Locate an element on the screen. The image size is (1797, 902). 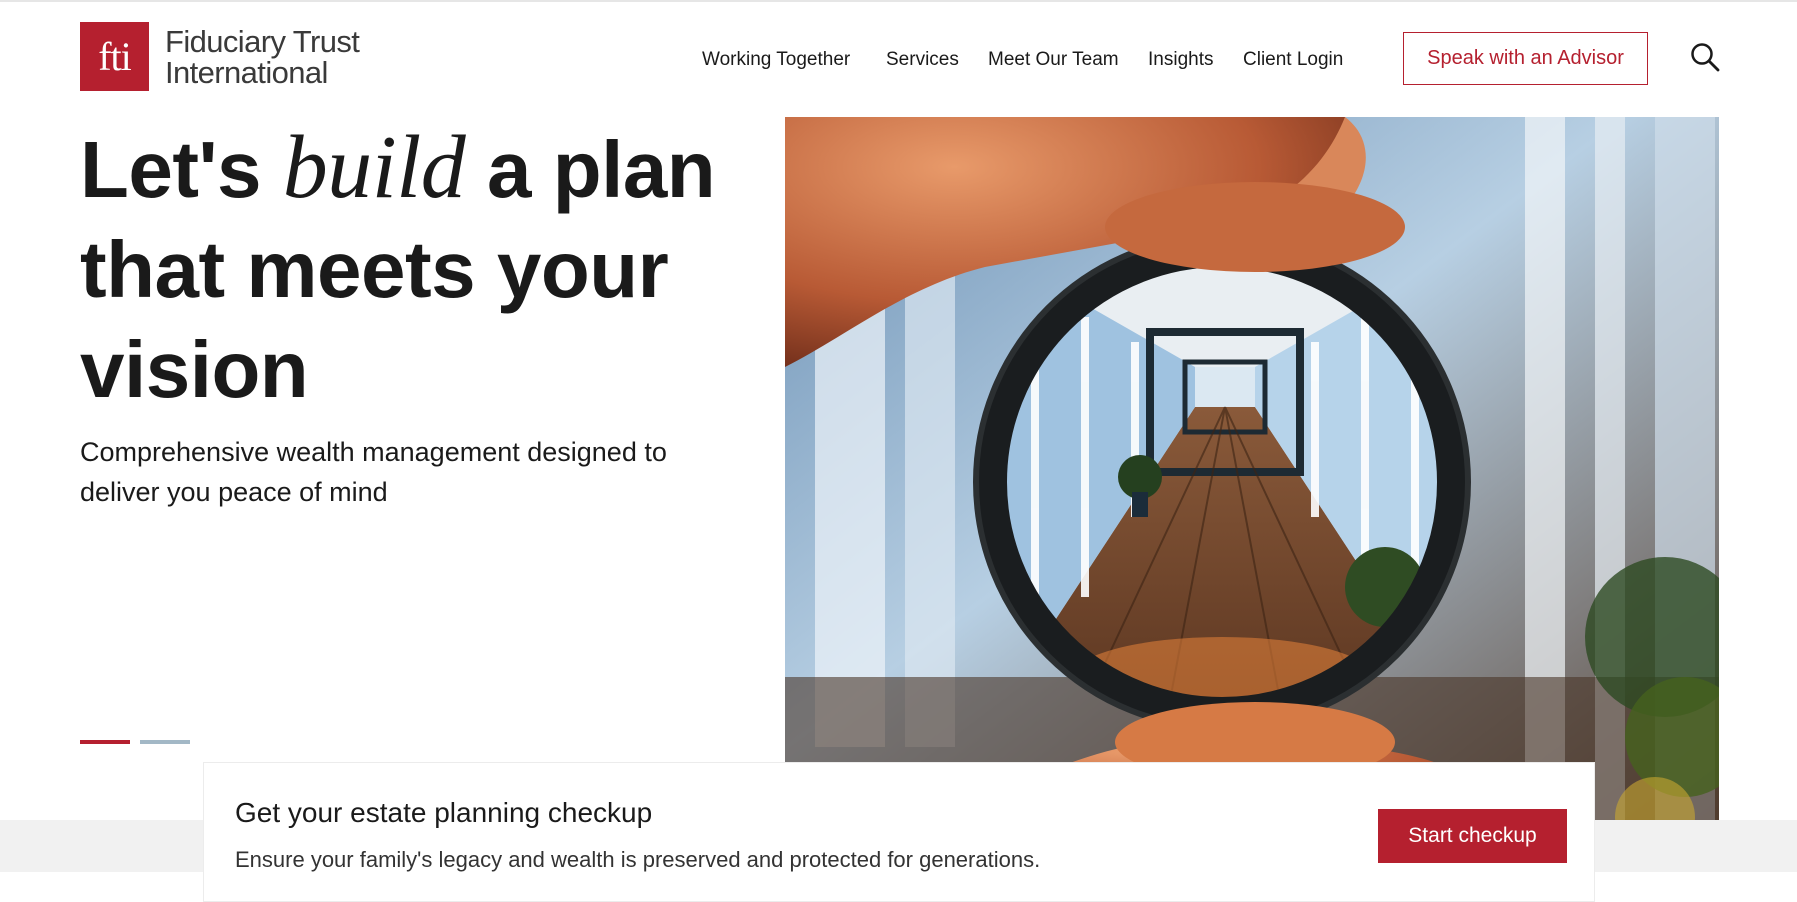
nav-services: Services is located at coordinates (922, 60).